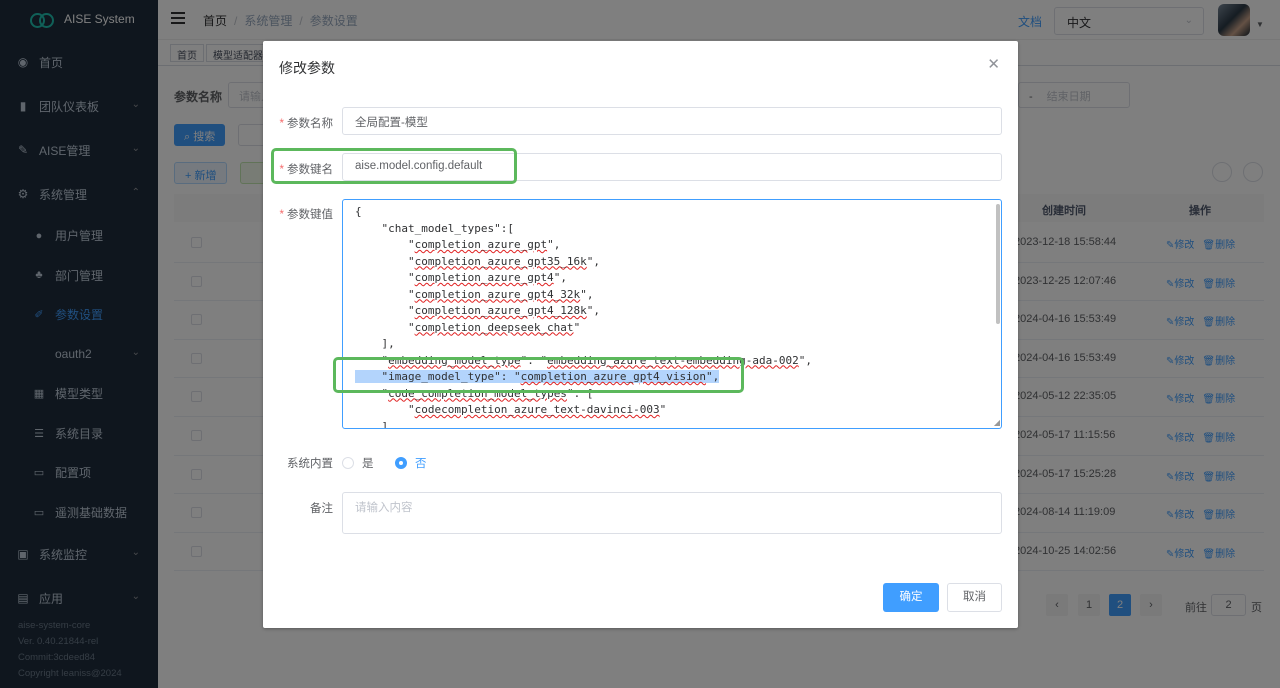  Describe the element at coordinates (678, 245) in the screenshot. I see `code-line: "completion_azure_gpt",` at that location.